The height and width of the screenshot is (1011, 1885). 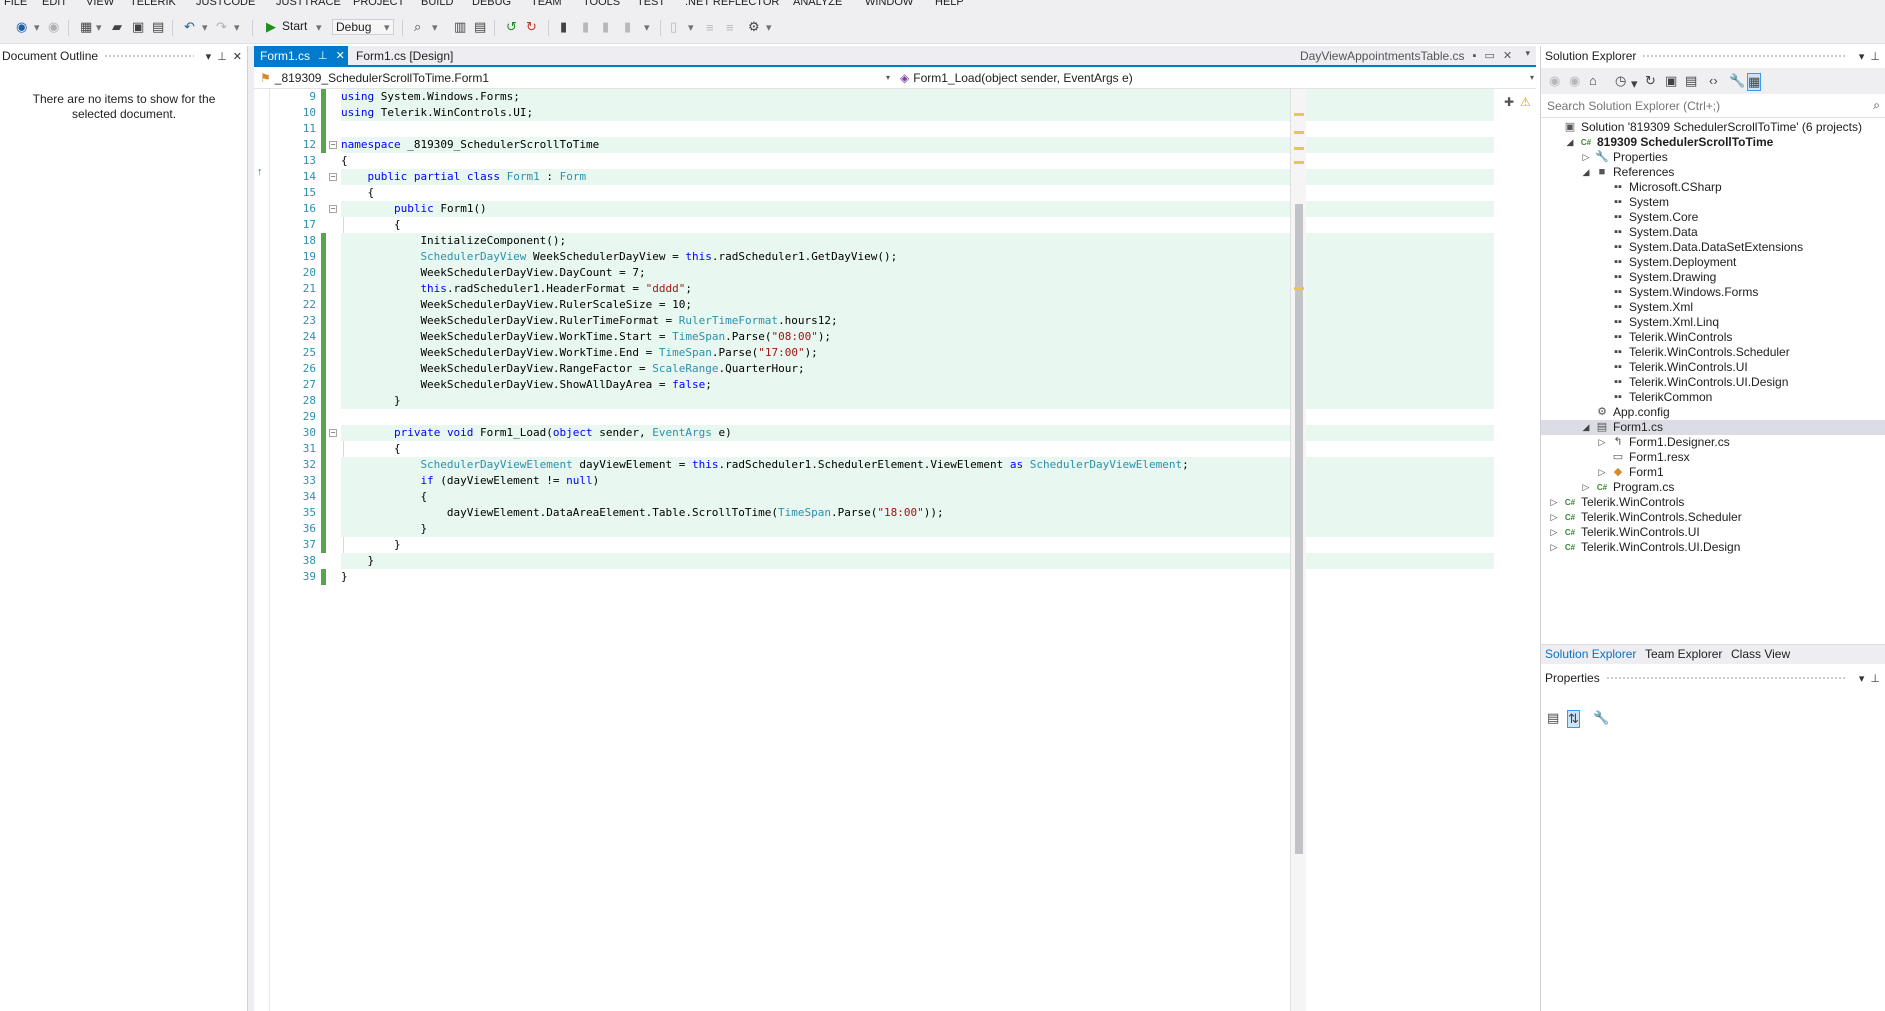 I want to click on tab-form1-cs: Form1.cs ⊥ ✕, so click(x=301, y=55).